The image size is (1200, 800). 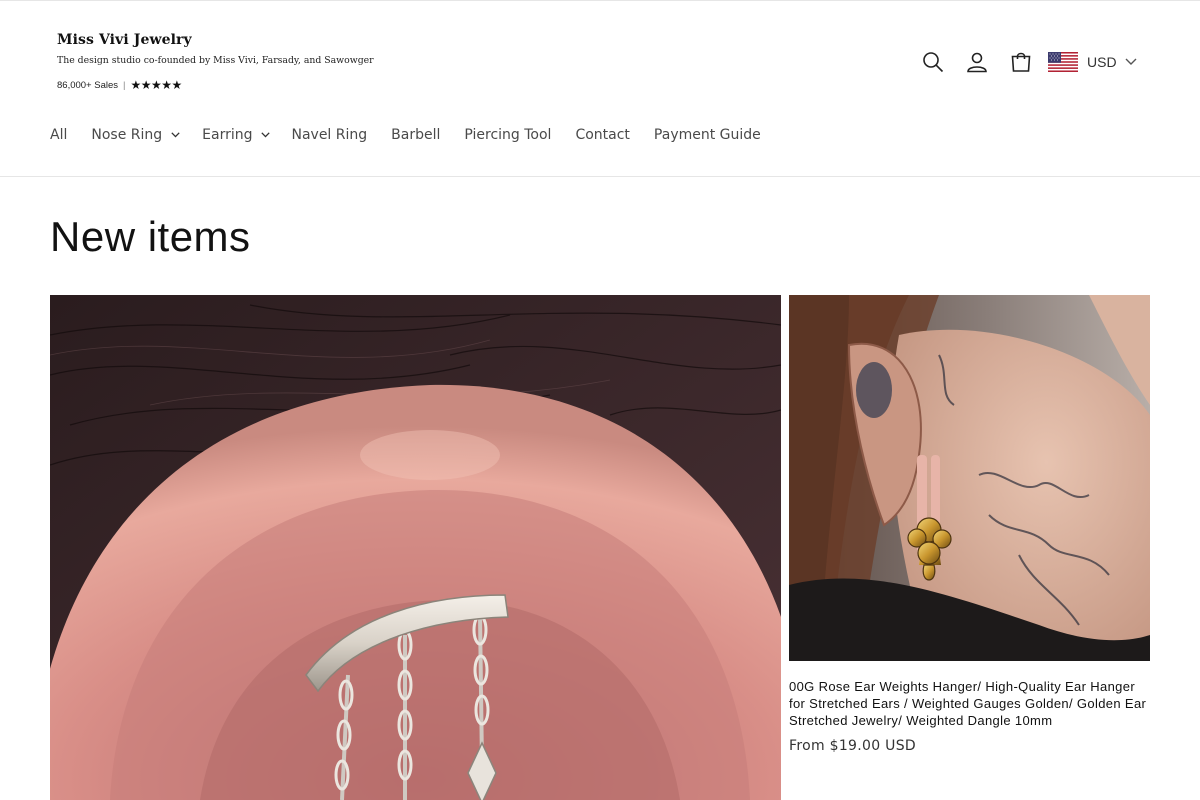 I want to click on section-title: New items, so click(x=150, y=236).